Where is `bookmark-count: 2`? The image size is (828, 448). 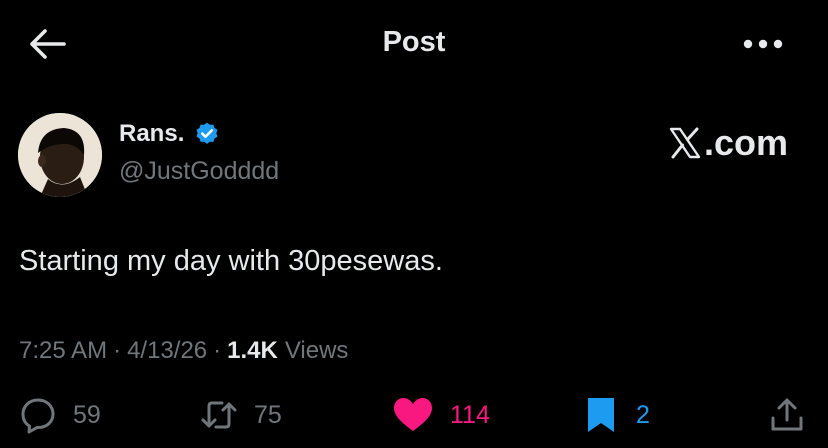 bookmark-count: 2 is located at coordinates (643, 414).